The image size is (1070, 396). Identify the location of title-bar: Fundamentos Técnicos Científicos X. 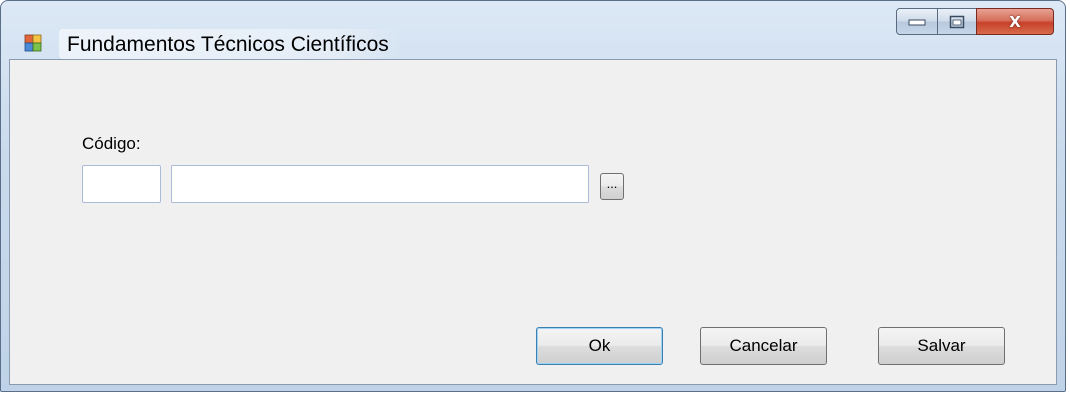
(533, 30).